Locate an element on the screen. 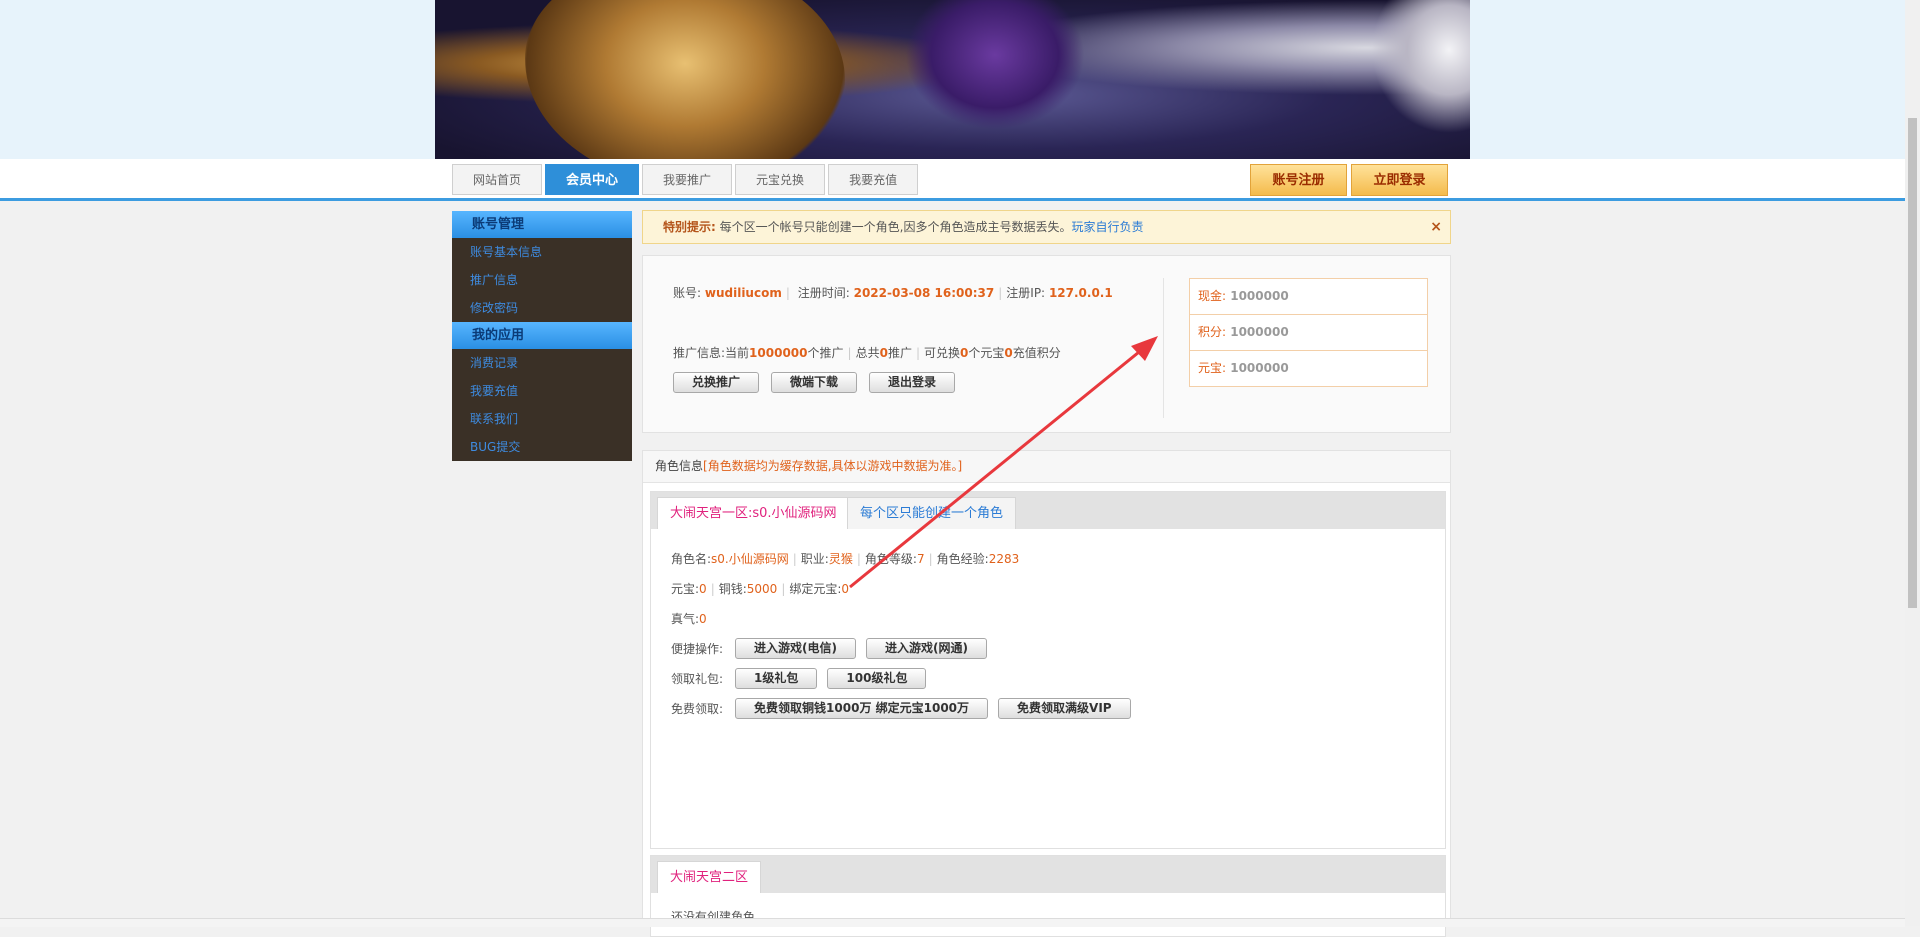 This screenshot has height=937, width=1920. scrollbar is located at coordinates (1912, 463).